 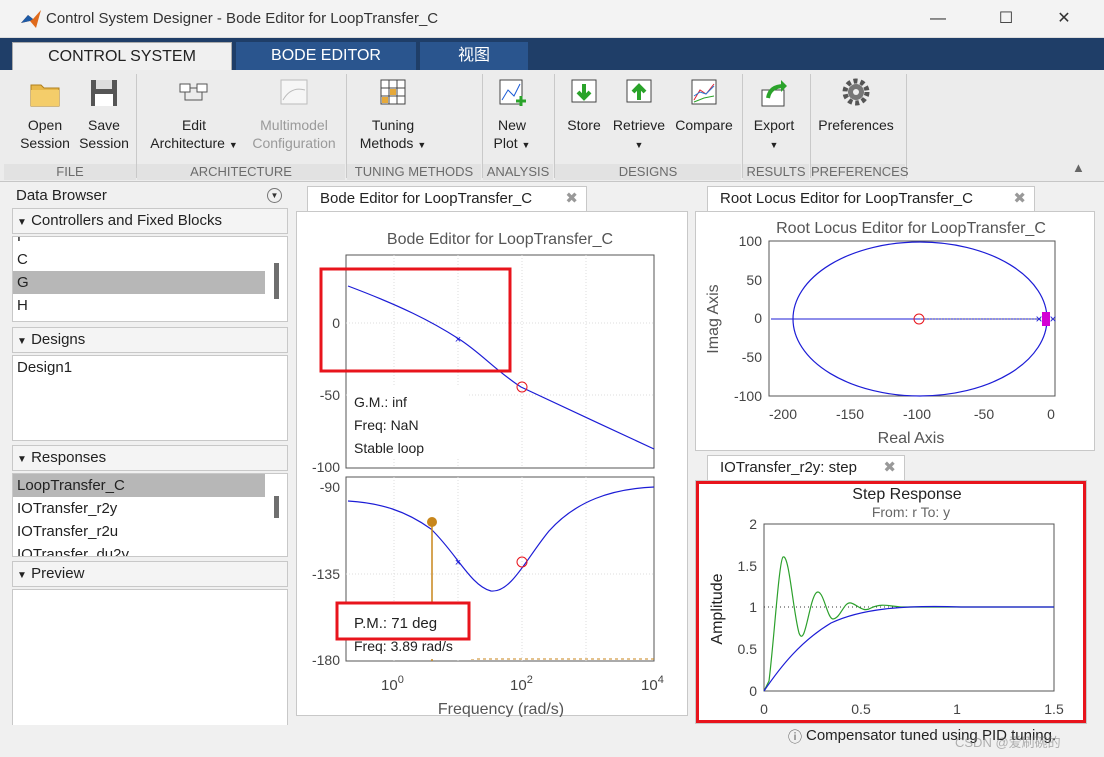 I want to click on close-button: ✕, so click(x=1064, y=19).